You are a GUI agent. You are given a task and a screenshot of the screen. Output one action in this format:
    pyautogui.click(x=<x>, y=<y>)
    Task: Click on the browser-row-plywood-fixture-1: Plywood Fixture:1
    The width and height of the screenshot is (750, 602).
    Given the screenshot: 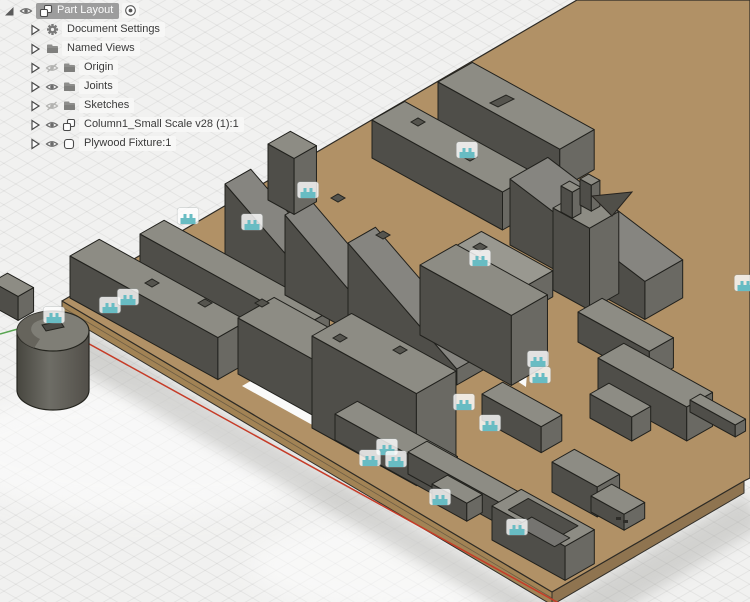 What is the action you would take?
    pyautogui.click(x=136, y=143)
    